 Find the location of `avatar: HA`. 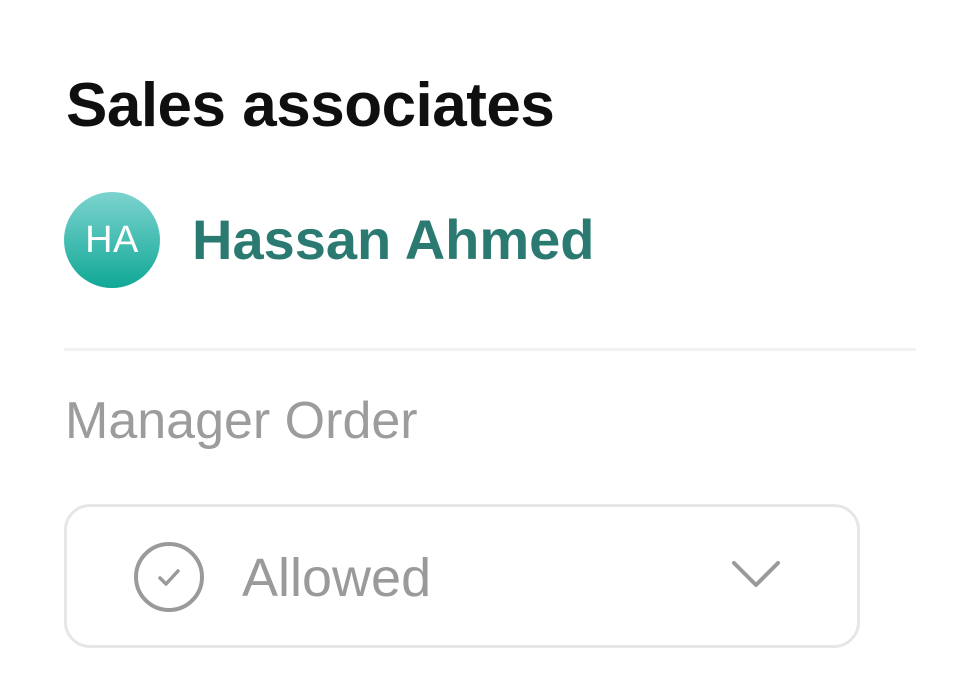

avatar: HA is located at coordinates (112, 240).